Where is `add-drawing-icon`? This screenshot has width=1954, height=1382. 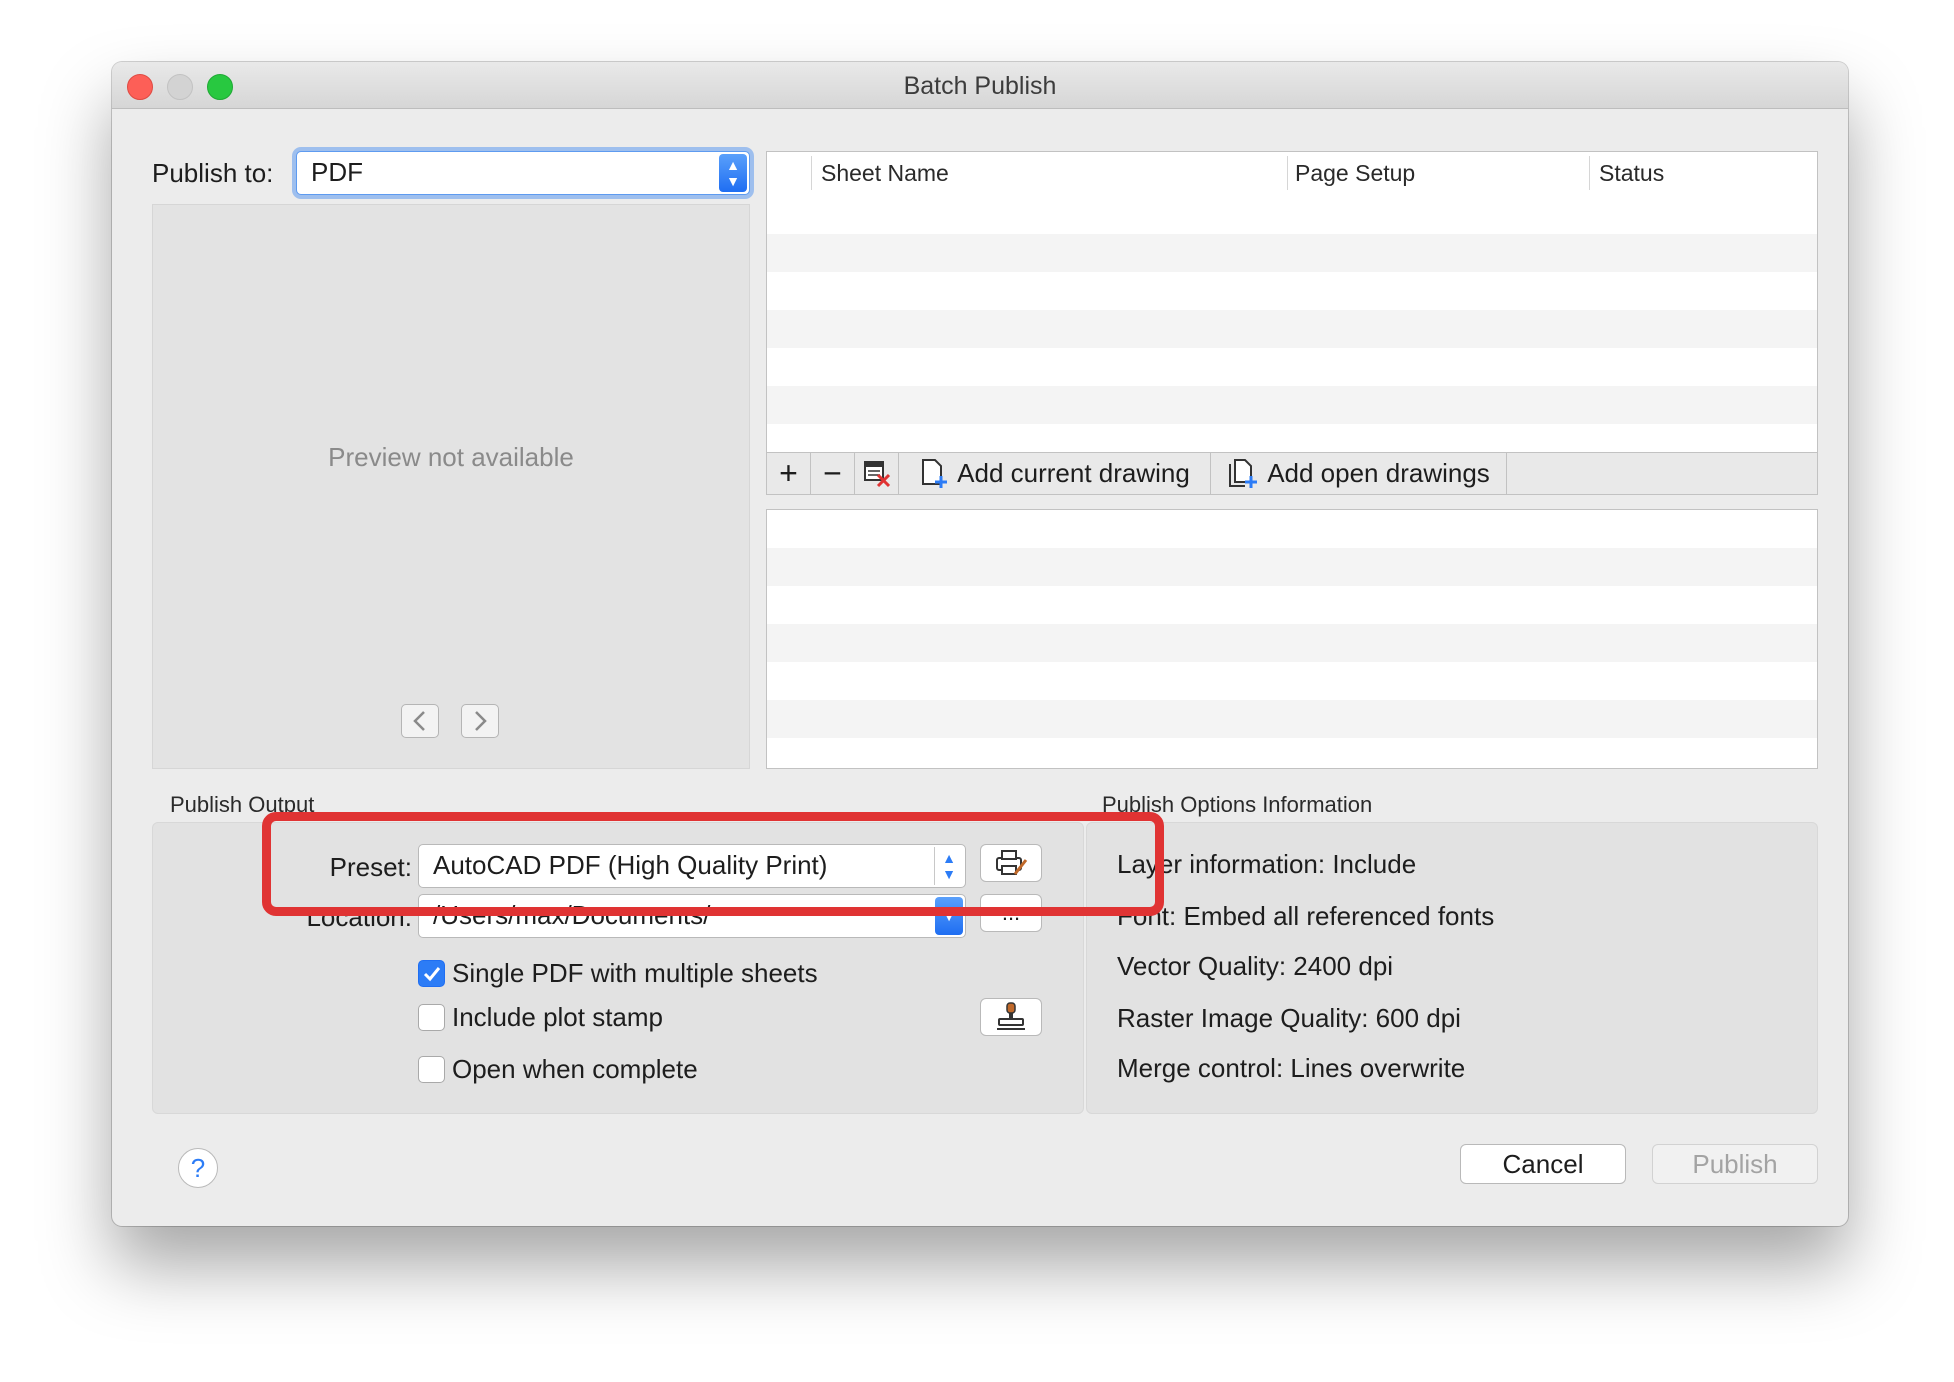
add-drawing-icon is located at coordinates (935, 473).